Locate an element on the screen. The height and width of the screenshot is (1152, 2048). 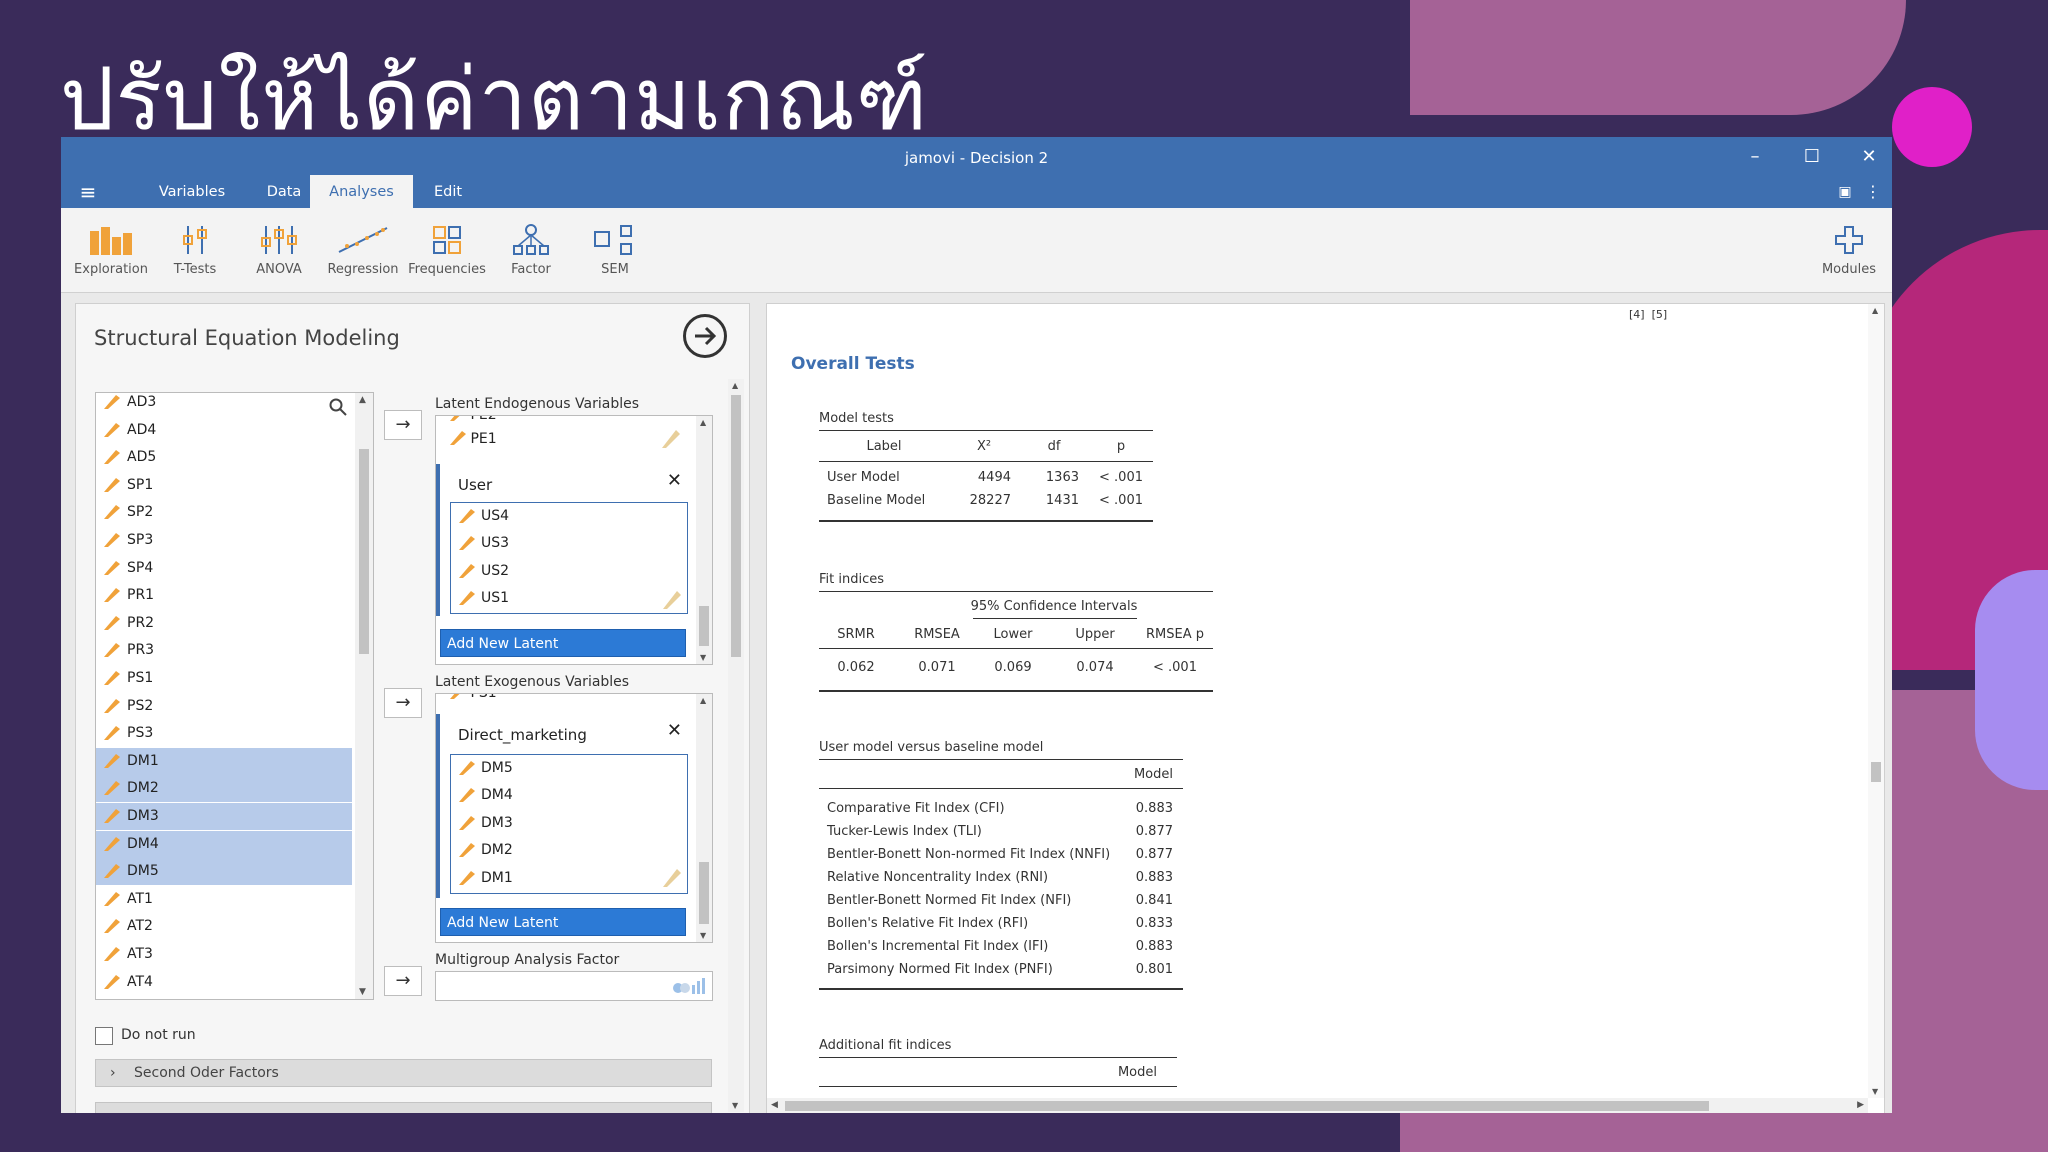
variable-item: AT4 is located at coordinates (224, 982).